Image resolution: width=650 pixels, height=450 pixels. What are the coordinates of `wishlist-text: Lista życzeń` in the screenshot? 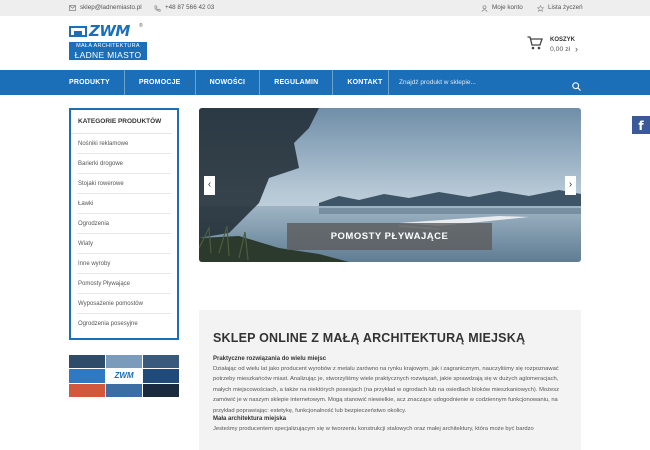 It's located at (565, 7).